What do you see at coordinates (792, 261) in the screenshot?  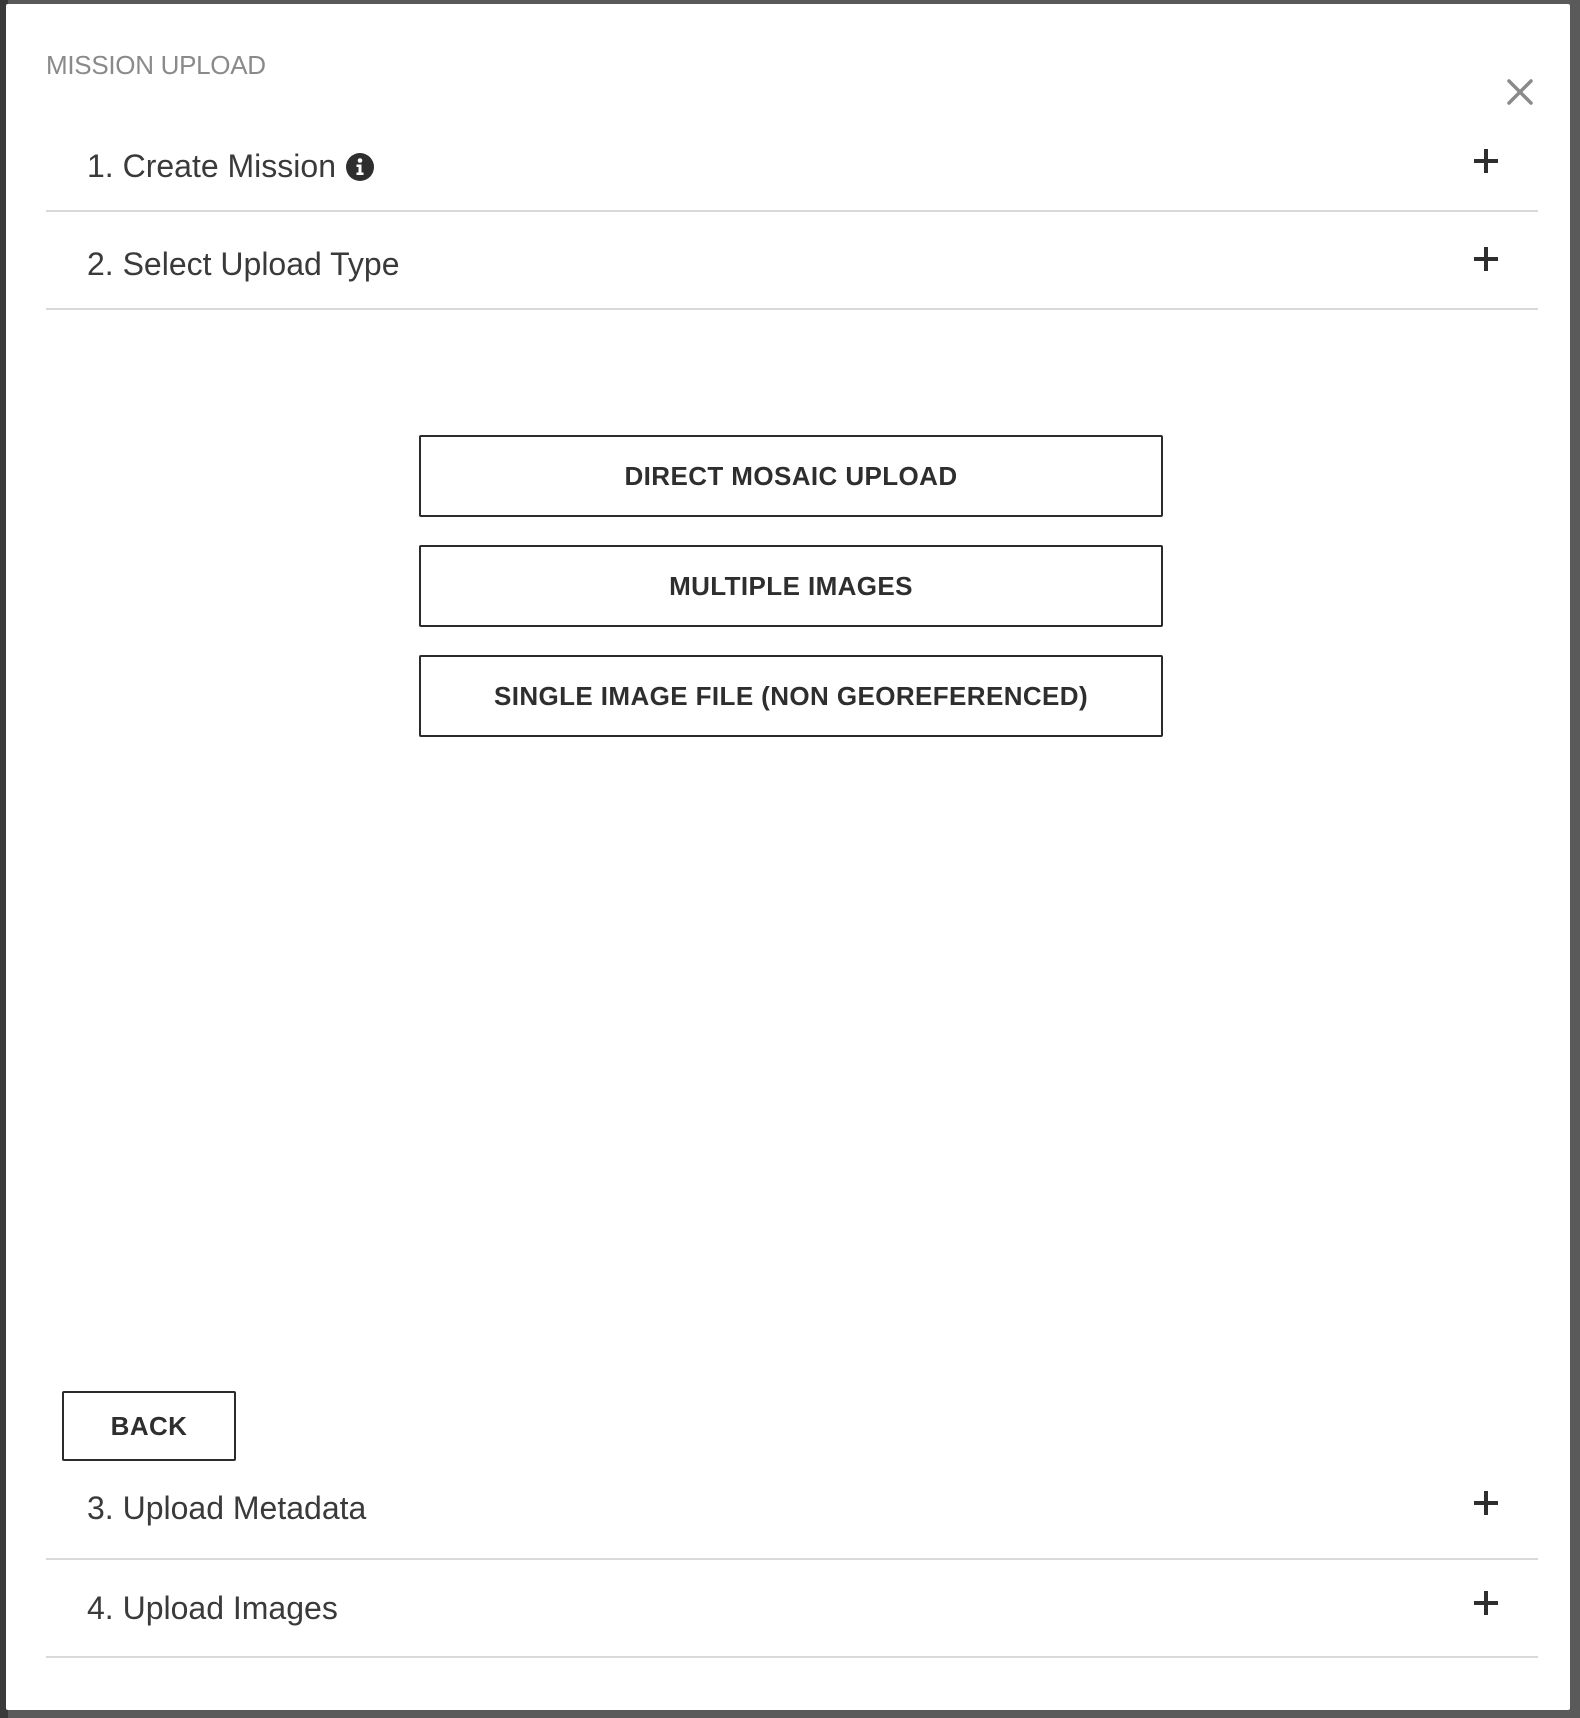 I see `step-select-upload-type: 2. Select Upload Type` at bounding box center [792, 261].